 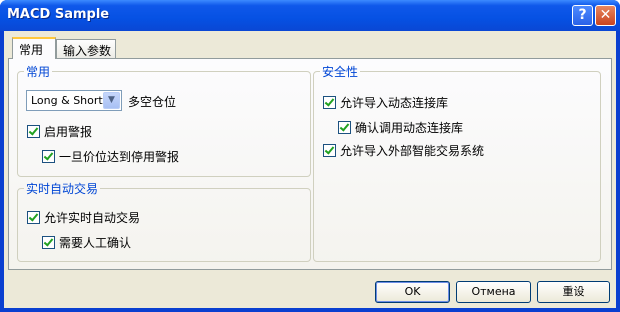 What do you see at coordinates (582, 15) in the screenshot?
I see `help-button: ?` at bounding box center [582, 15].